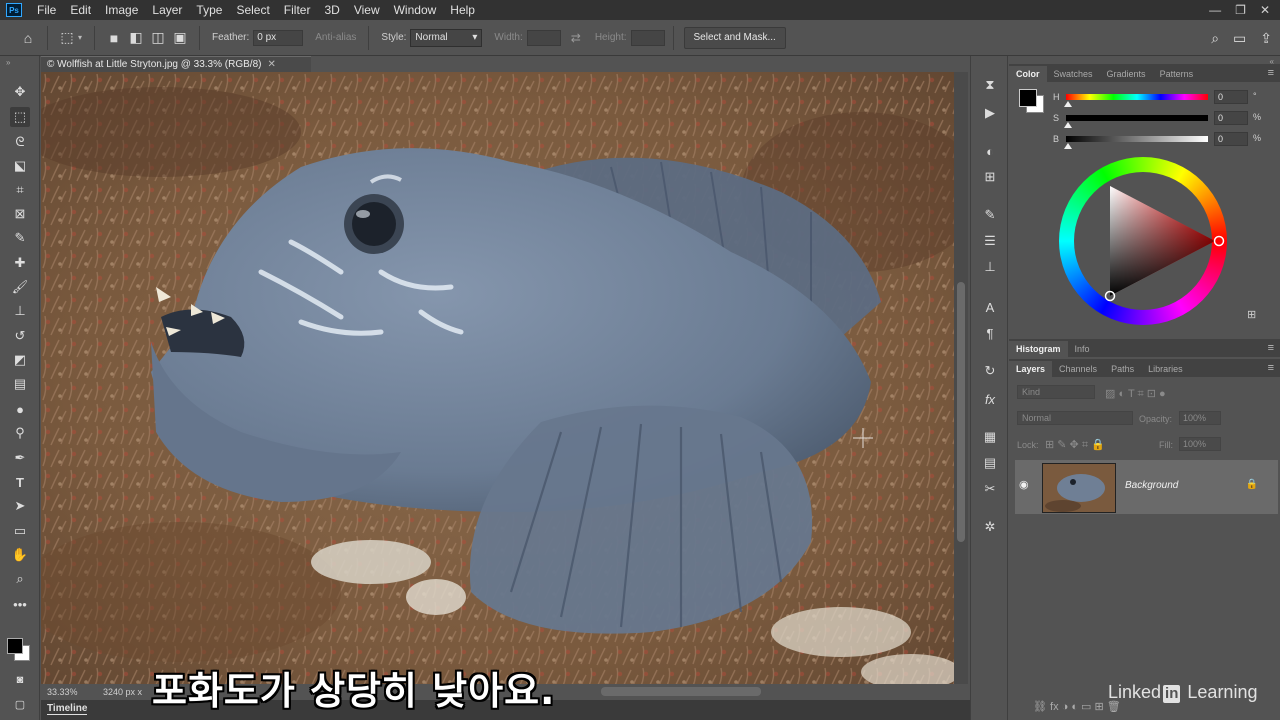 The image size is (1280, 720). I want to click on saturation-thumb, so click(1068, 125).